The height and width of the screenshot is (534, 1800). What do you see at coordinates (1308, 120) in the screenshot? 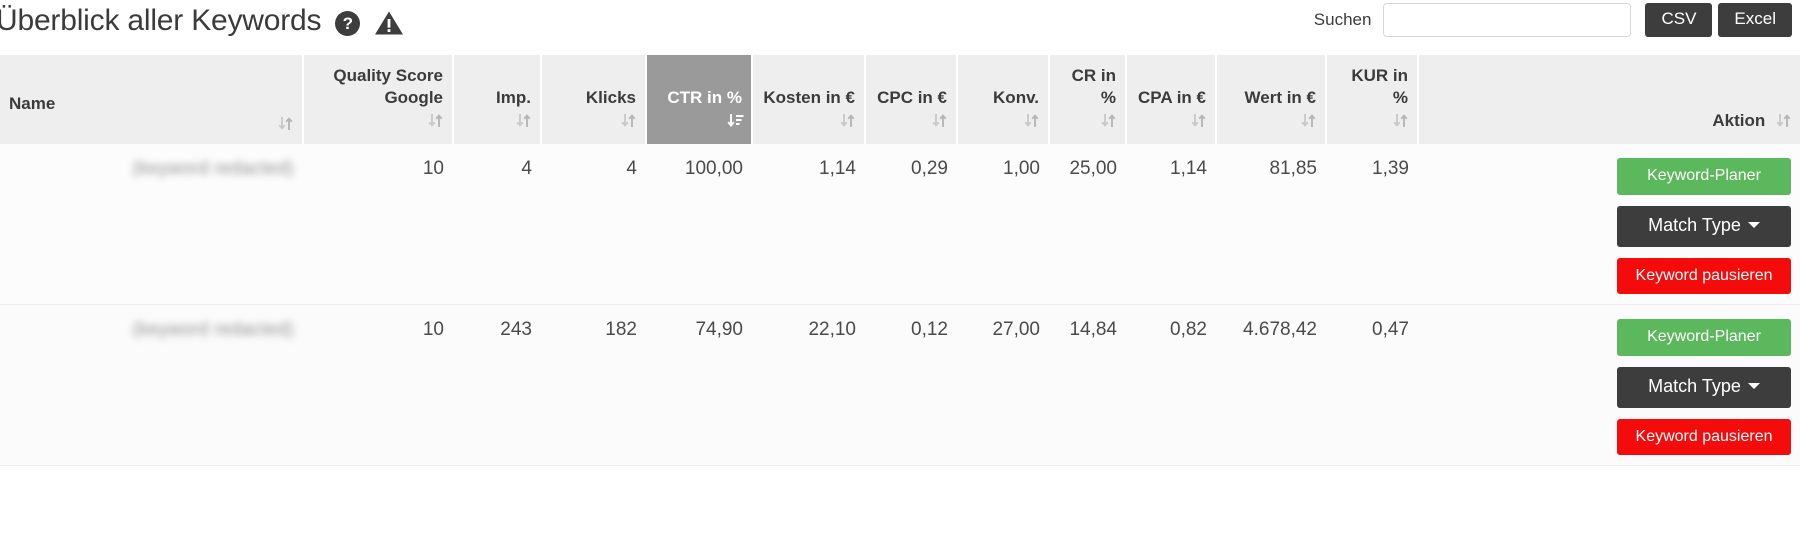
I see `sort-icon-wert` at bounding box center [1308, 120].